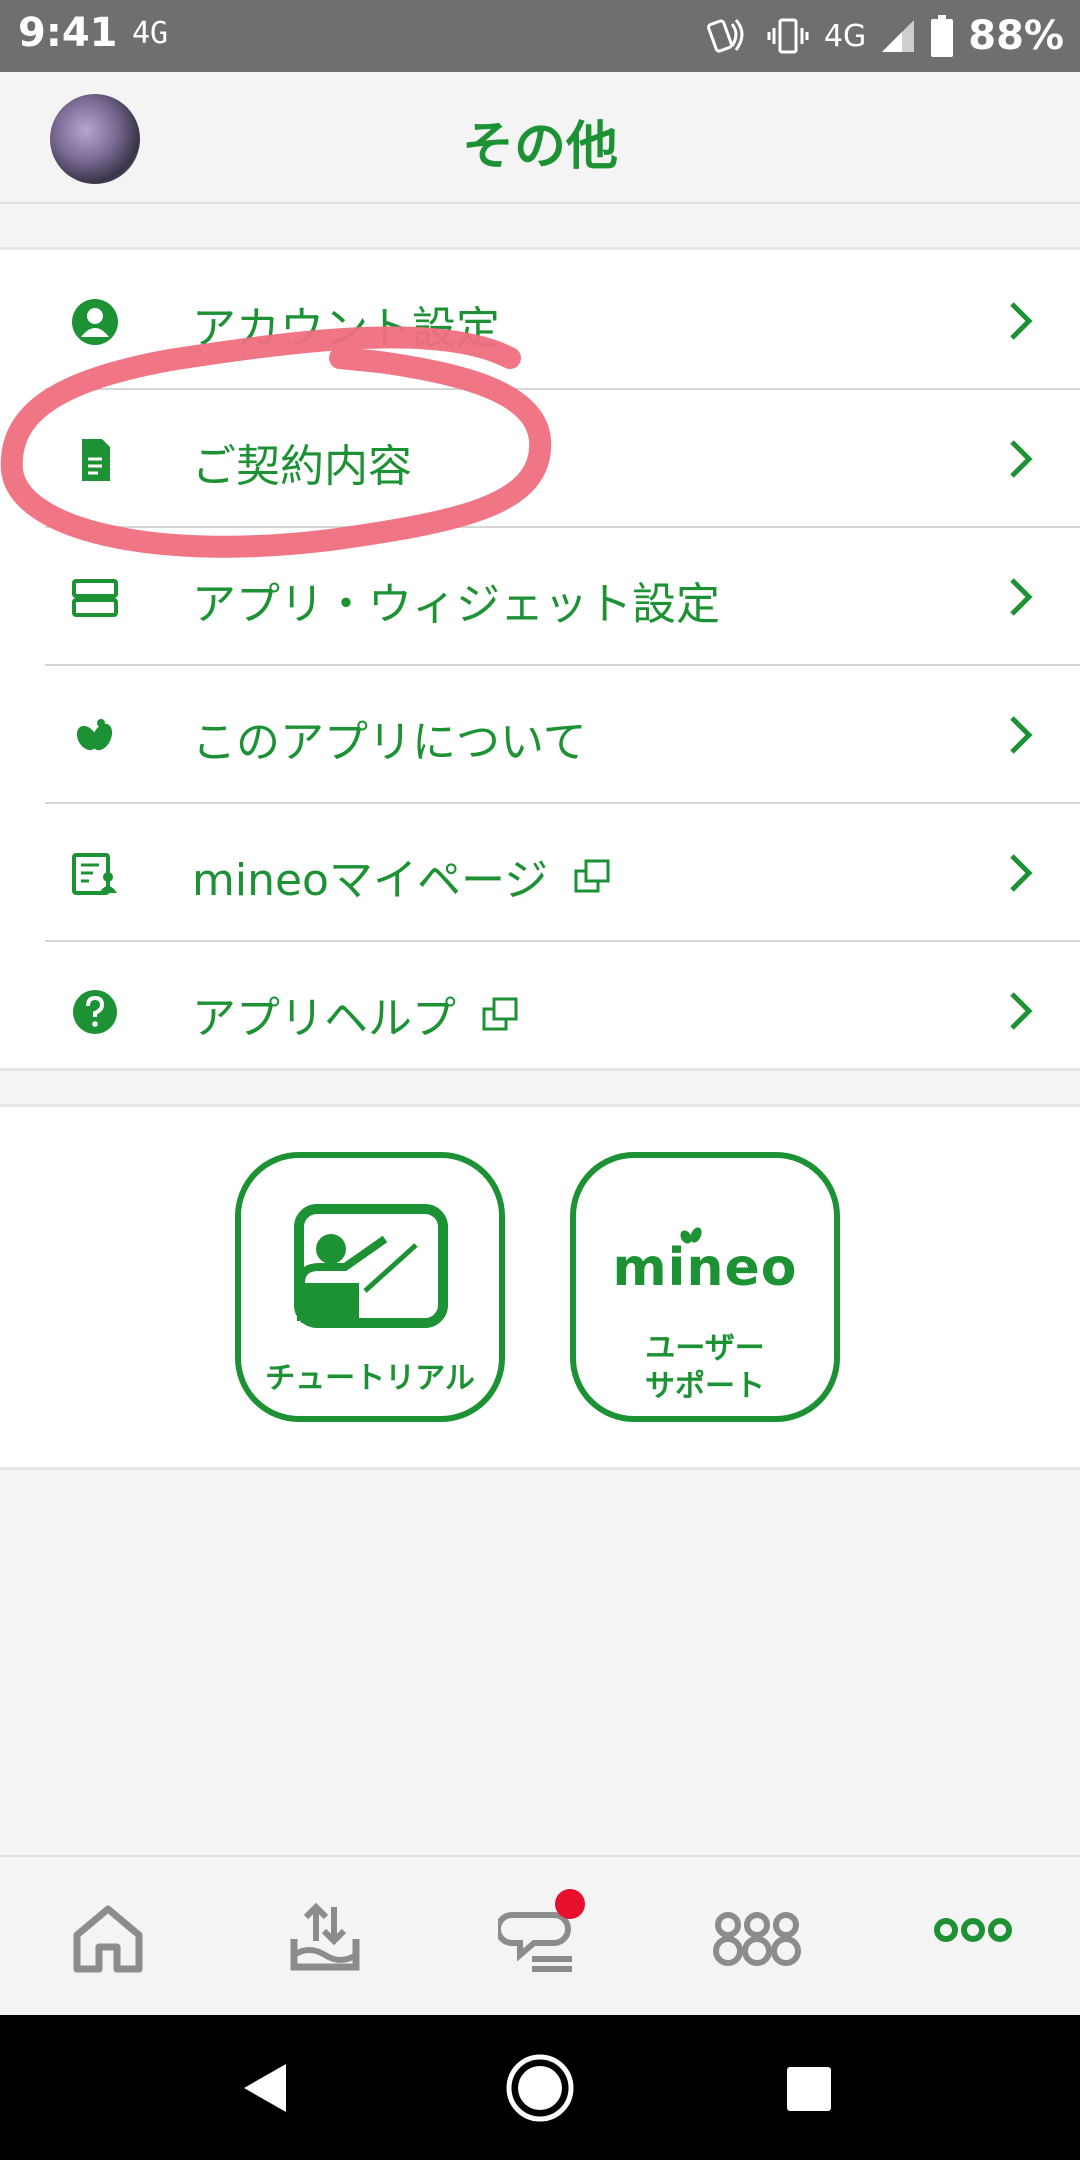  Describe the element at coordinates (540, 36) in the screenshot. I see `status-bar: 9:41 4G 4G 88%` at that location.